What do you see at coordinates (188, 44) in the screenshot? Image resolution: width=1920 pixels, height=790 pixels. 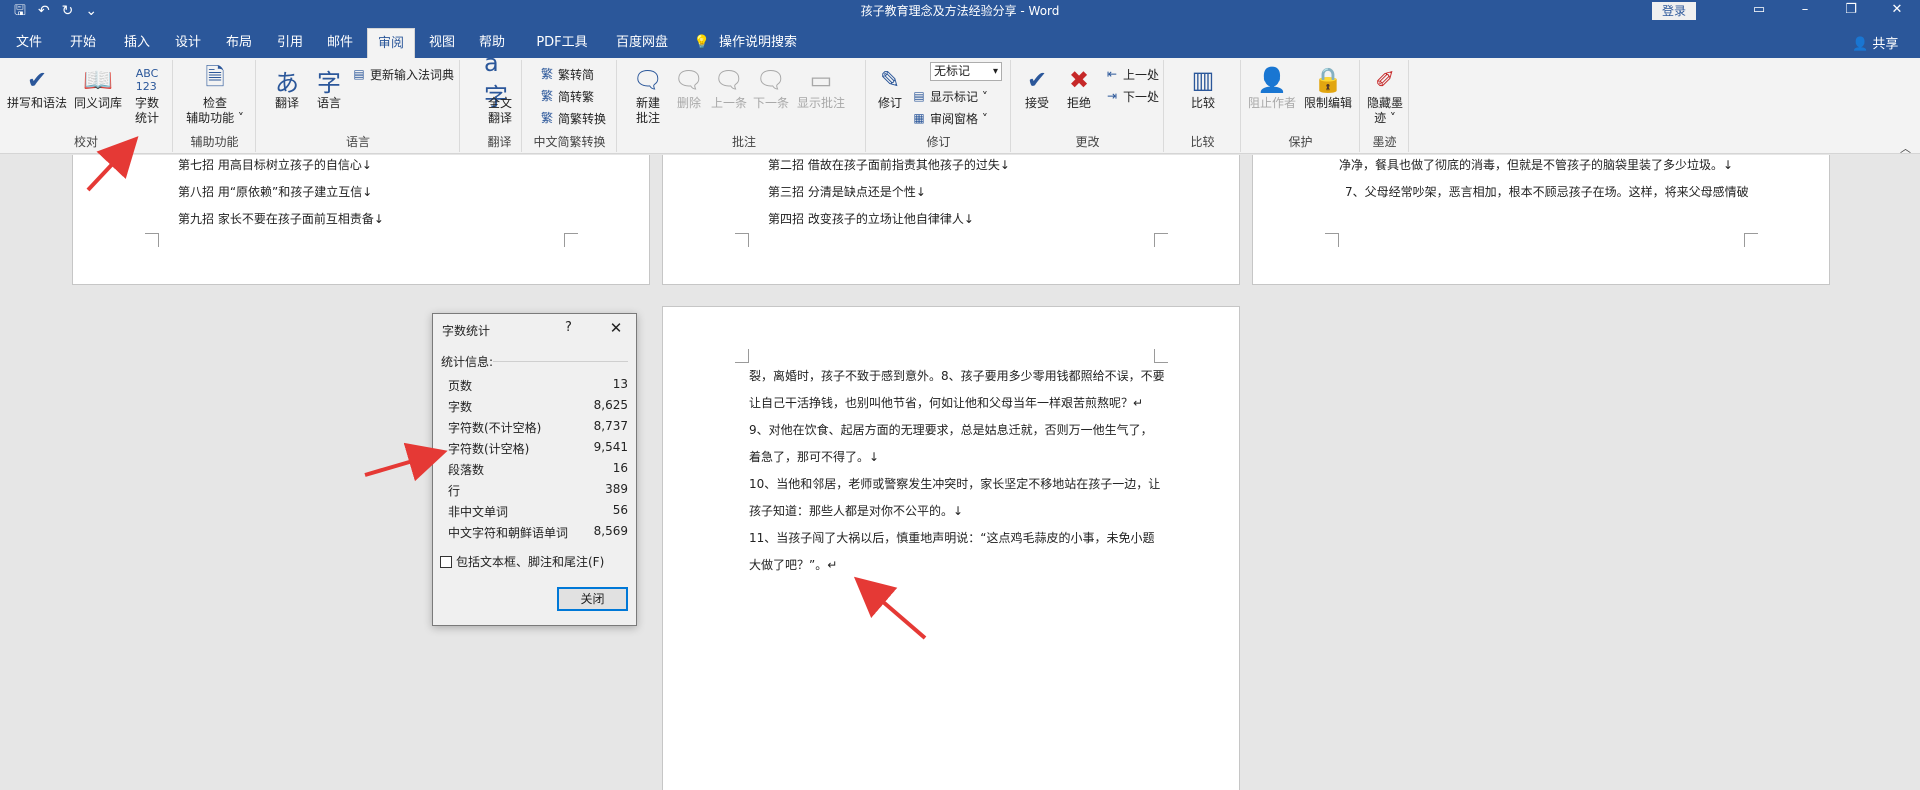 I see `tab-design: 设计` at bounding box center [188, 44].